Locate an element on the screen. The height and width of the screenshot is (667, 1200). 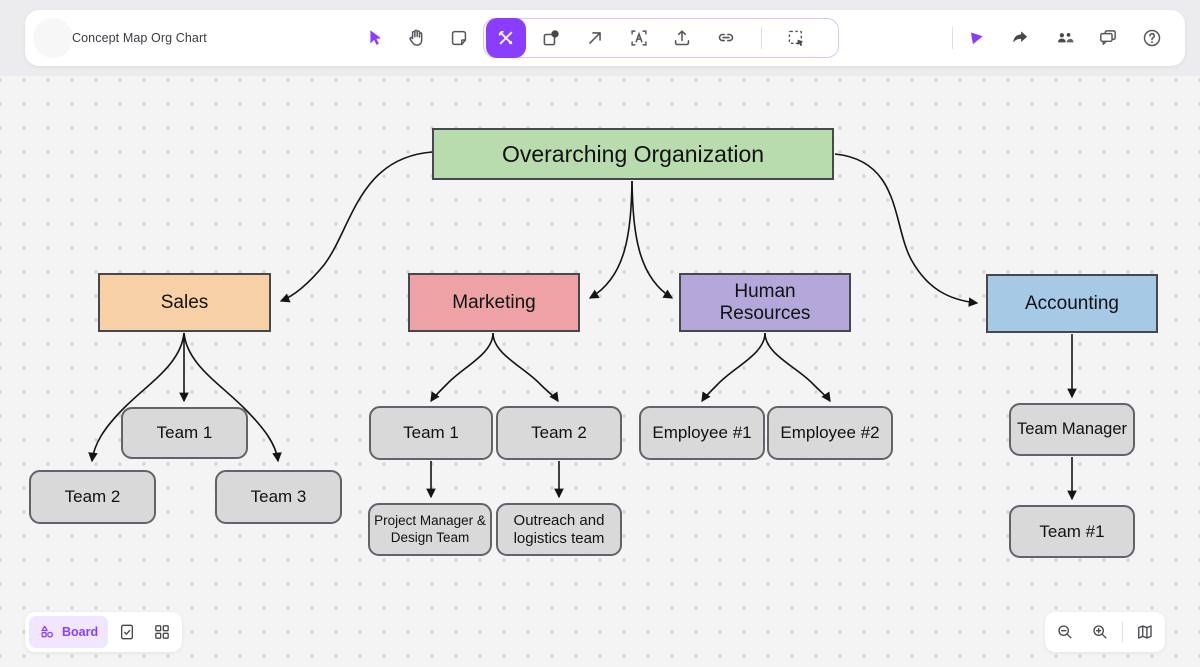
node-marketing-team-2: Team 2 is located at coordinates (559, 433).